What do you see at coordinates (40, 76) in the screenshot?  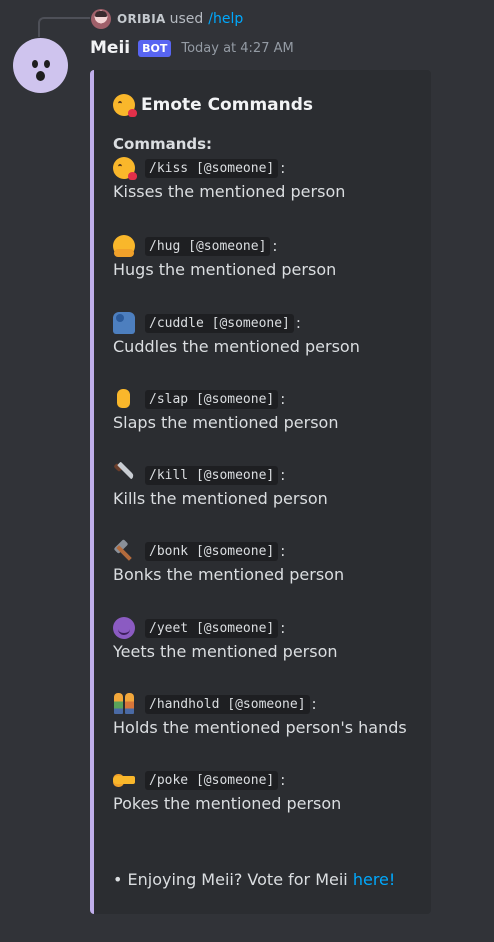 I see `avatar-mouth` at bounding box center [40, 76].